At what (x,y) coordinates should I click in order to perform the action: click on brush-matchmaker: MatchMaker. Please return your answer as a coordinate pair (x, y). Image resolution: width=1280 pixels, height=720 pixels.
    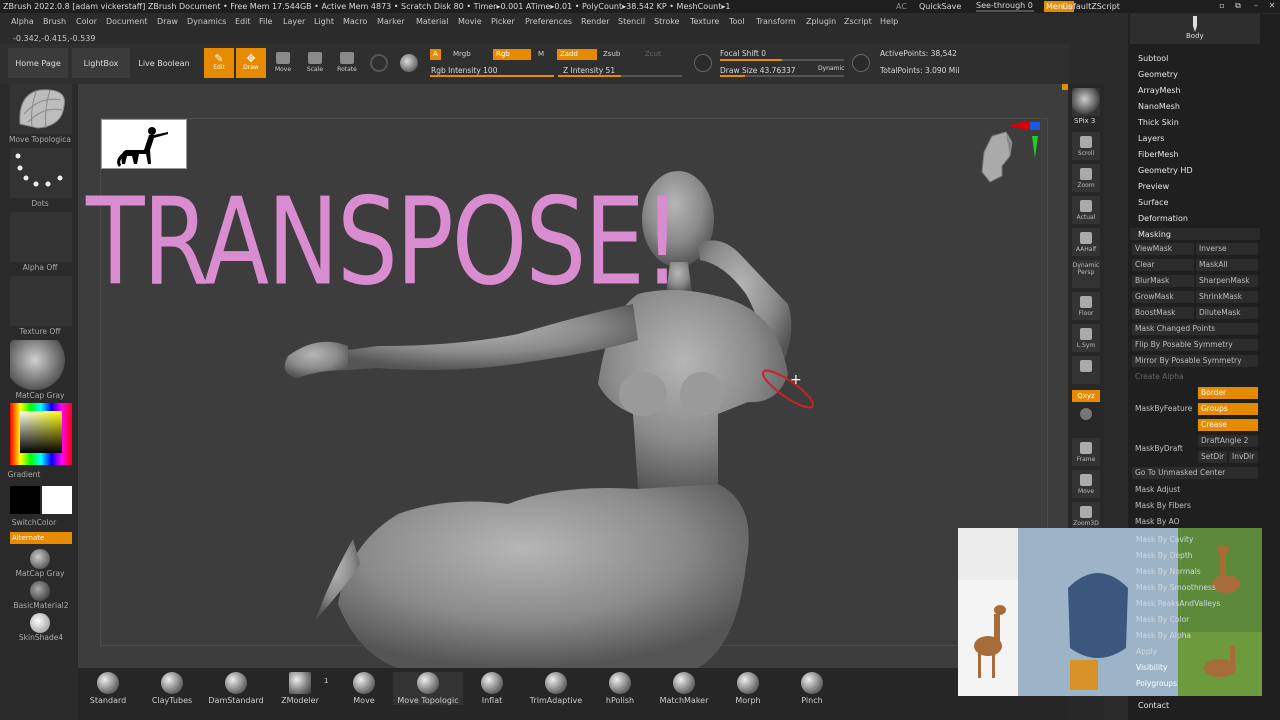
    Looking at the image, I should click on (684, 688).